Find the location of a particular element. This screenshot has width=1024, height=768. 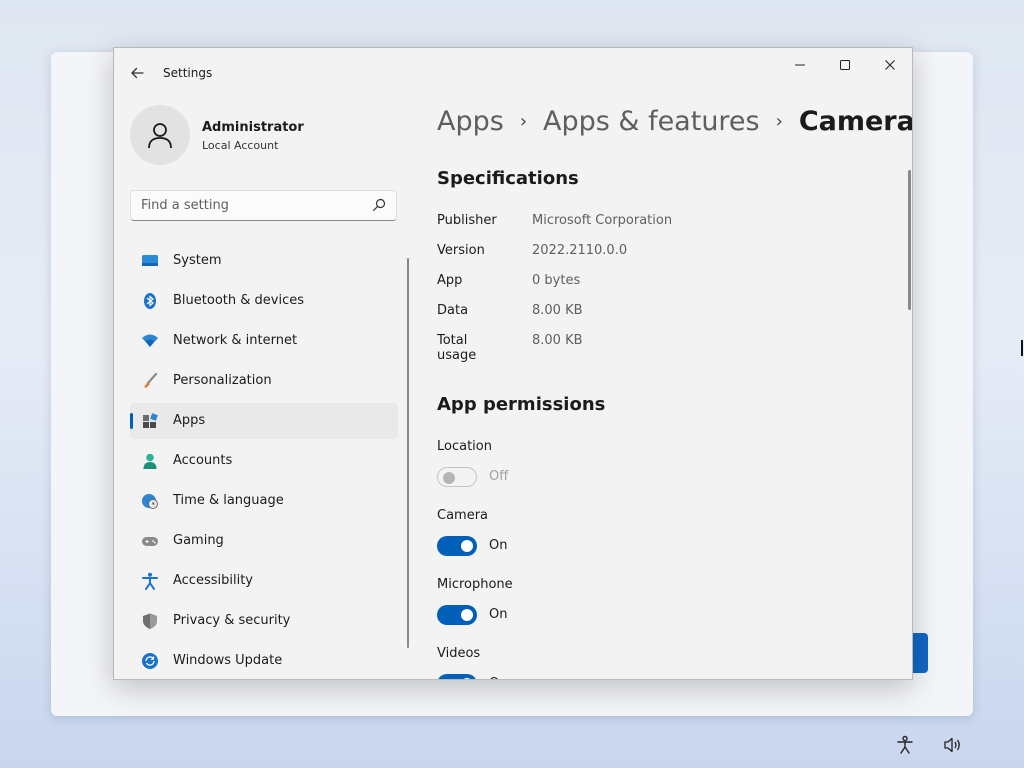

volume-tray-icon is located at coordinates (952, 745).